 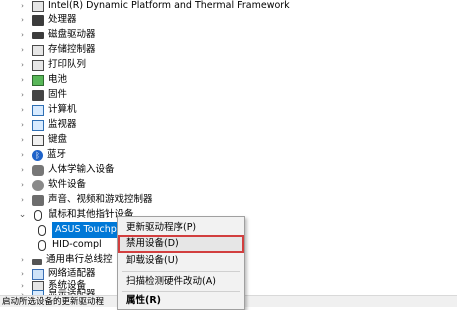 I want to click on tree-item-sound-video: › 声音、视频和游戏控制器, so click(x=76, y=200).